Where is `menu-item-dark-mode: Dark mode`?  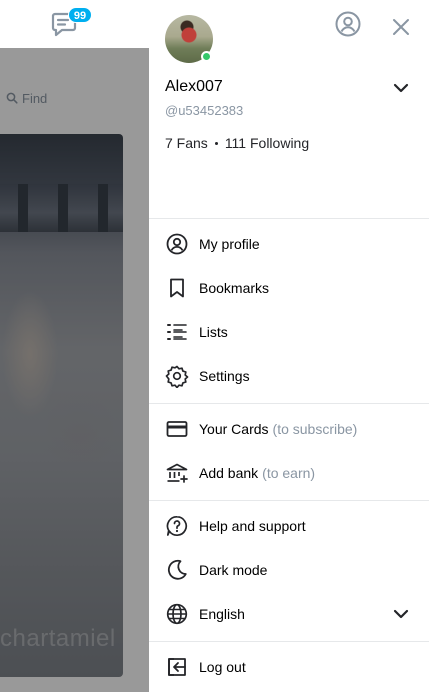 menu-item-dark-mode: Dark mode is located at coordinates (289, 570).